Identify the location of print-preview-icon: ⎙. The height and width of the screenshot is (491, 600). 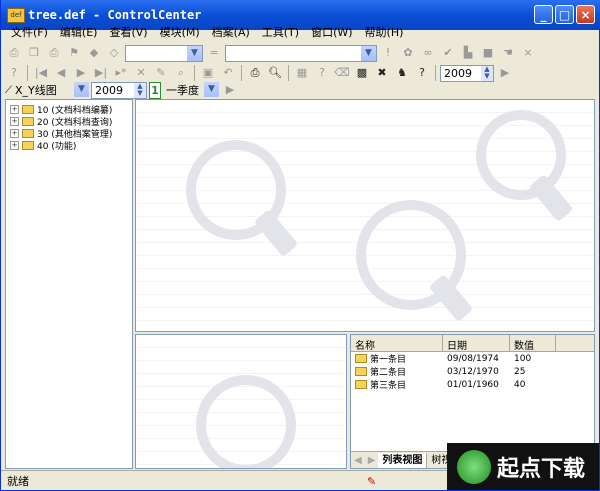
(54, 53).